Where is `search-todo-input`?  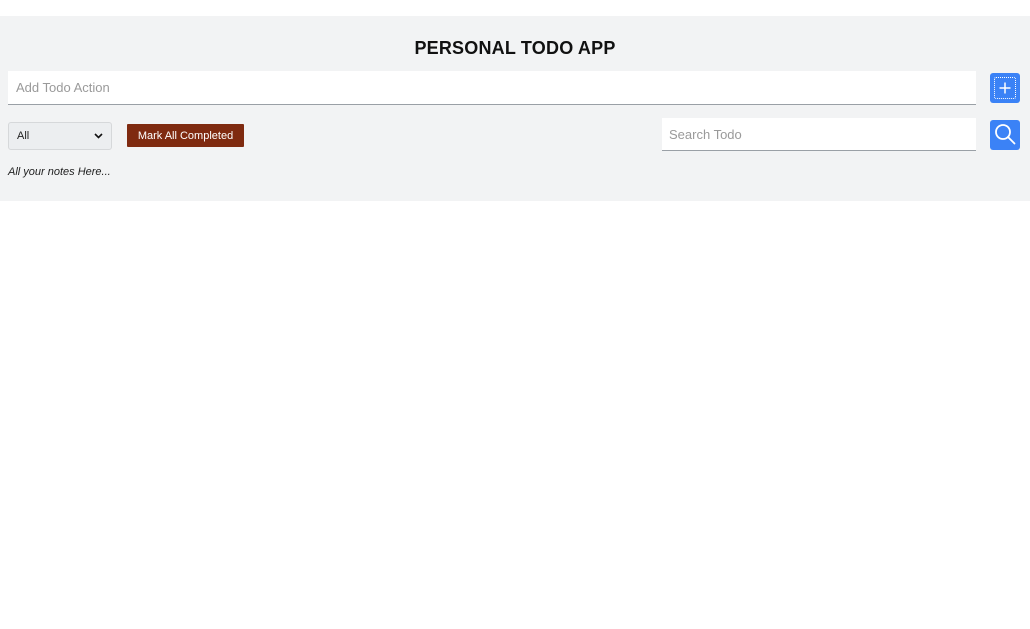
search-todo-input is located at coordinates (819, 134).